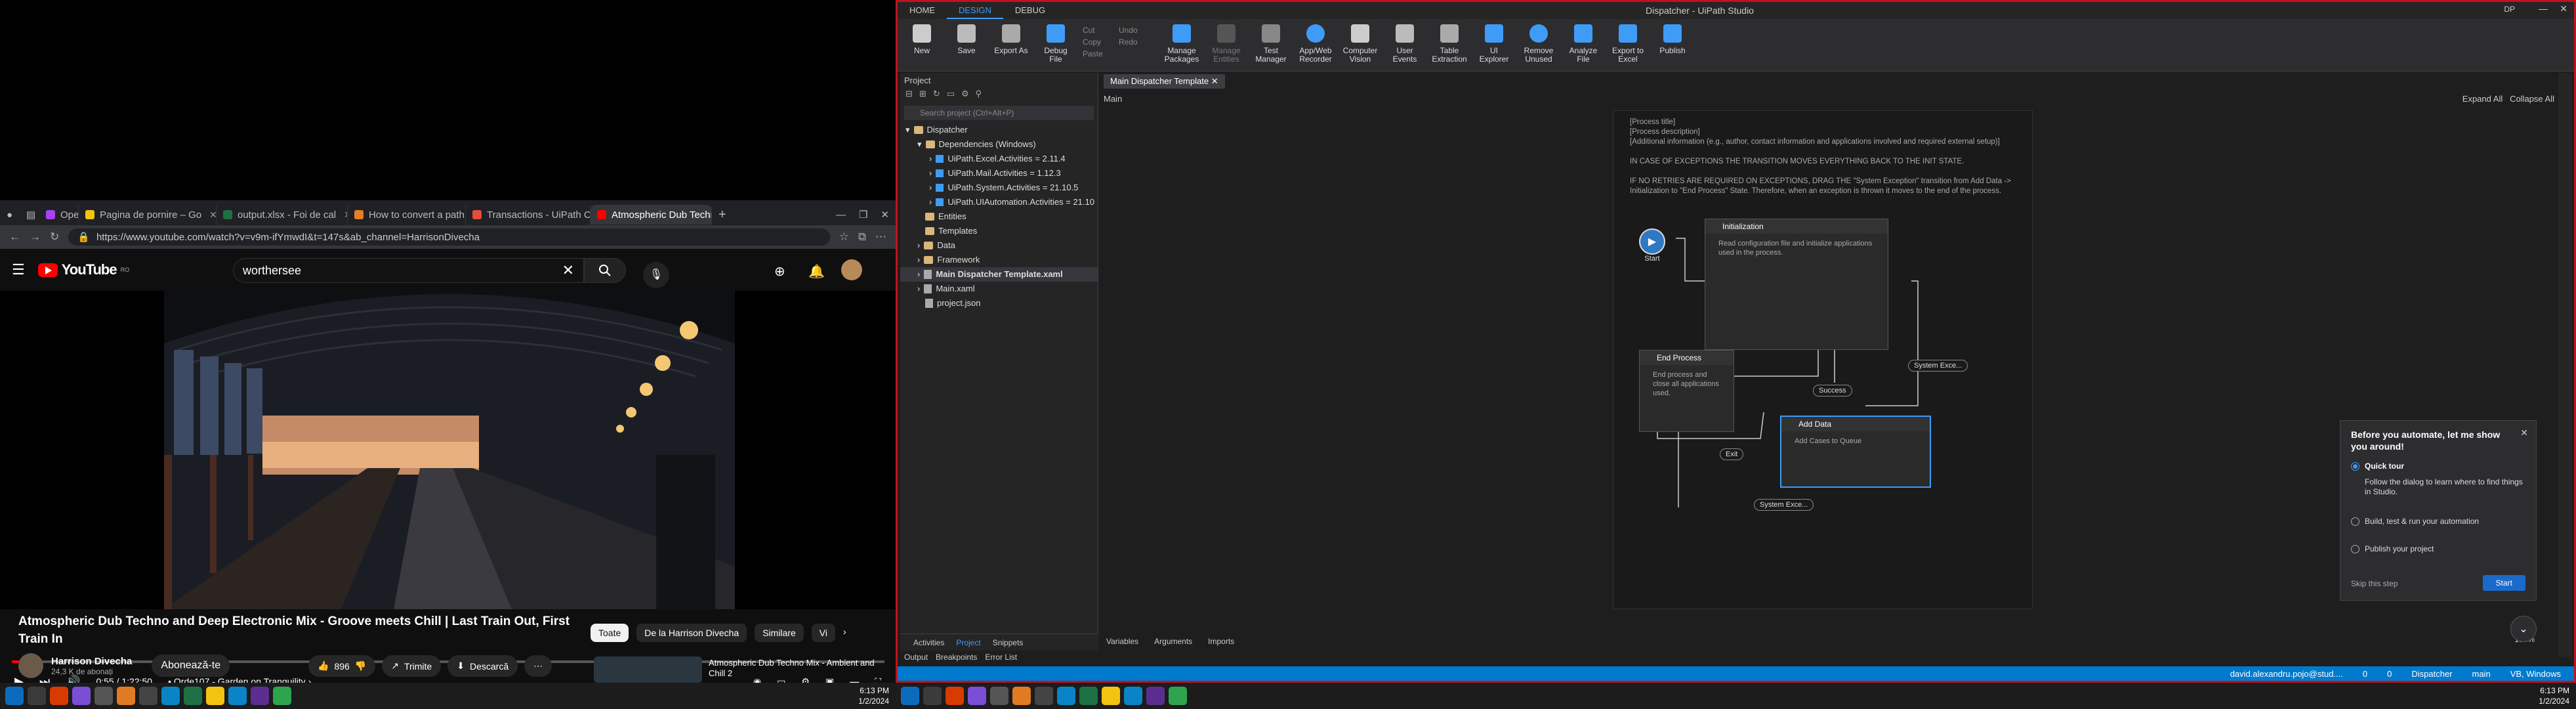  I want to click on subscribe-button: Abonează-te, so click(191, 666).